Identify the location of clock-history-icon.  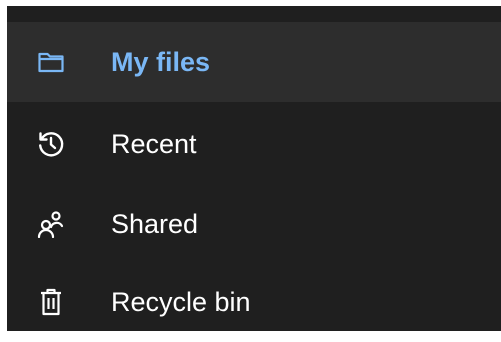
(51, 144).